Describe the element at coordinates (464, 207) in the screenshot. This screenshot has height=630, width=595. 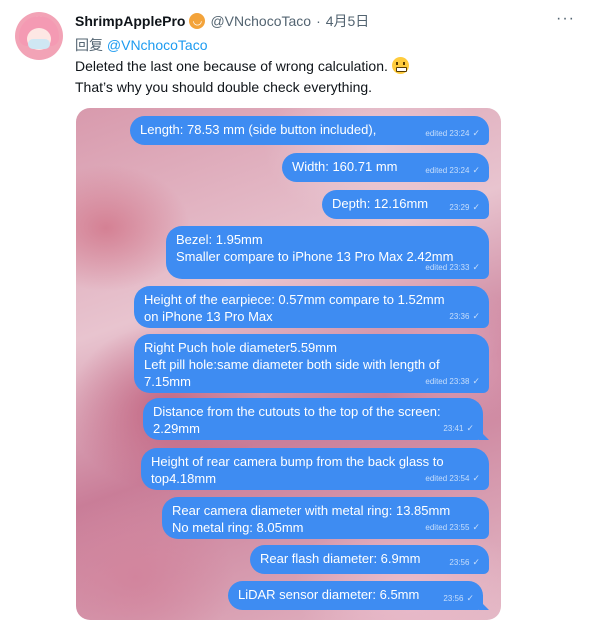
I see `message-meta: 23:29 ✓` at that location.